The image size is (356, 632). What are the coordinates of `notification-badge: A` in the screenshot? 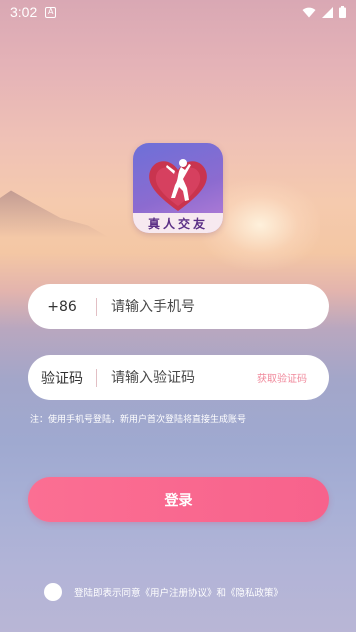 It's located at (51, 12).